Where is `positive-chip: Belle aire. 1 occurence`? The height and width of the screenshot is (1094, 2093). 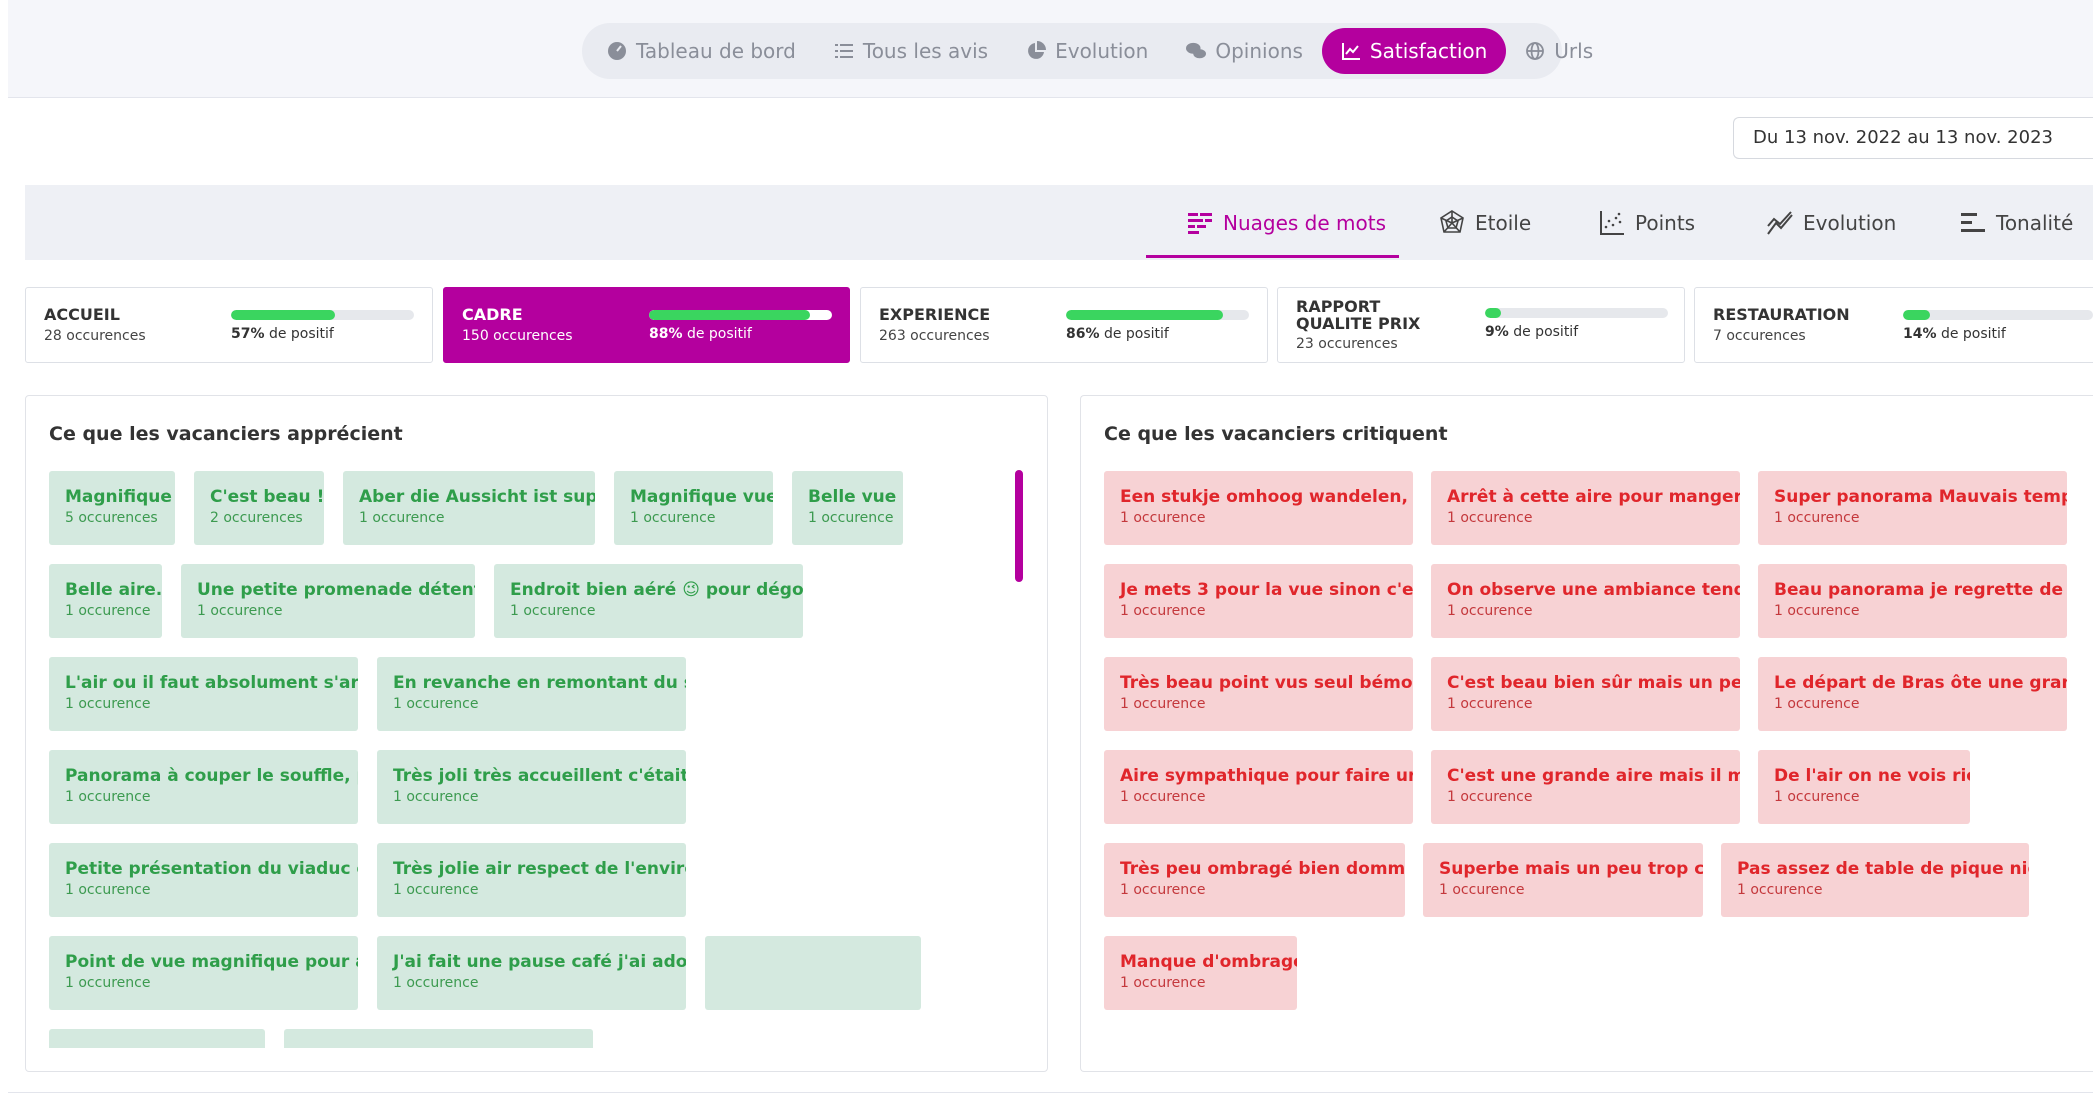
positive-chip: Belle aire. 1 occurence is located at coordinates (105, 601).